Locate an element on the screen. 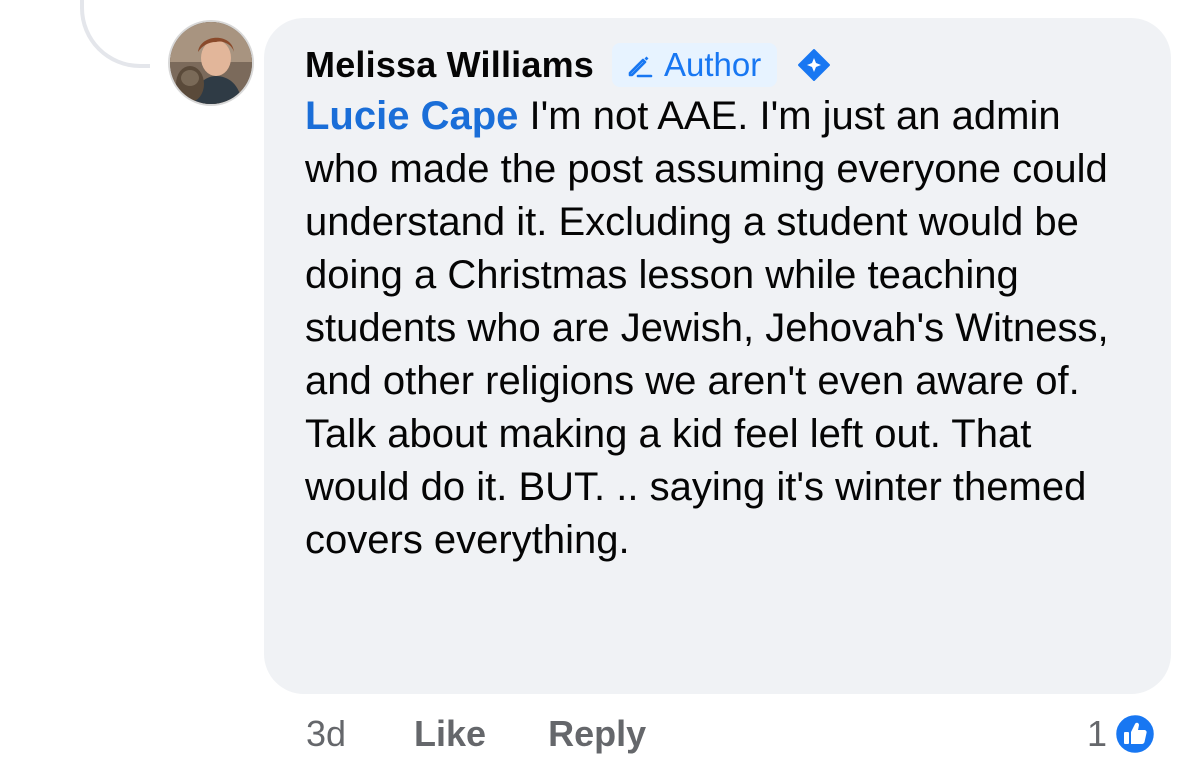  like-button: Like is located at coordinates (450, 734).